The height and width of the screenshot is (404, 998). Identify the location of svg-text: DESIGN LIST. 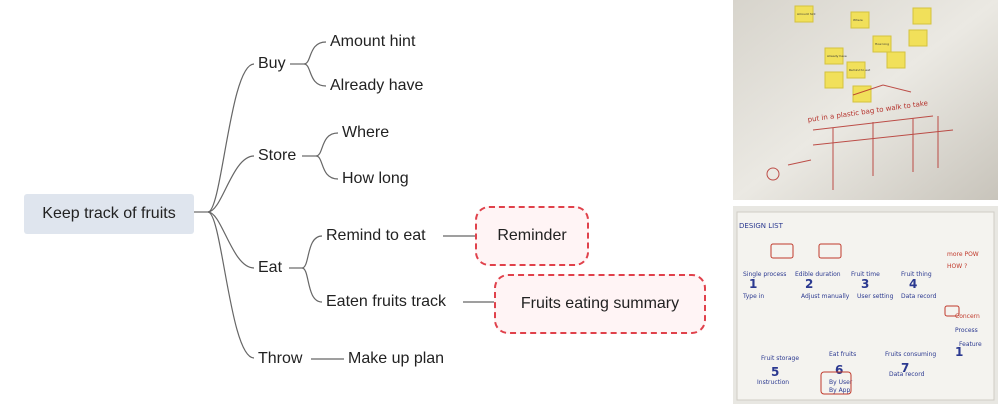
(761, 226).